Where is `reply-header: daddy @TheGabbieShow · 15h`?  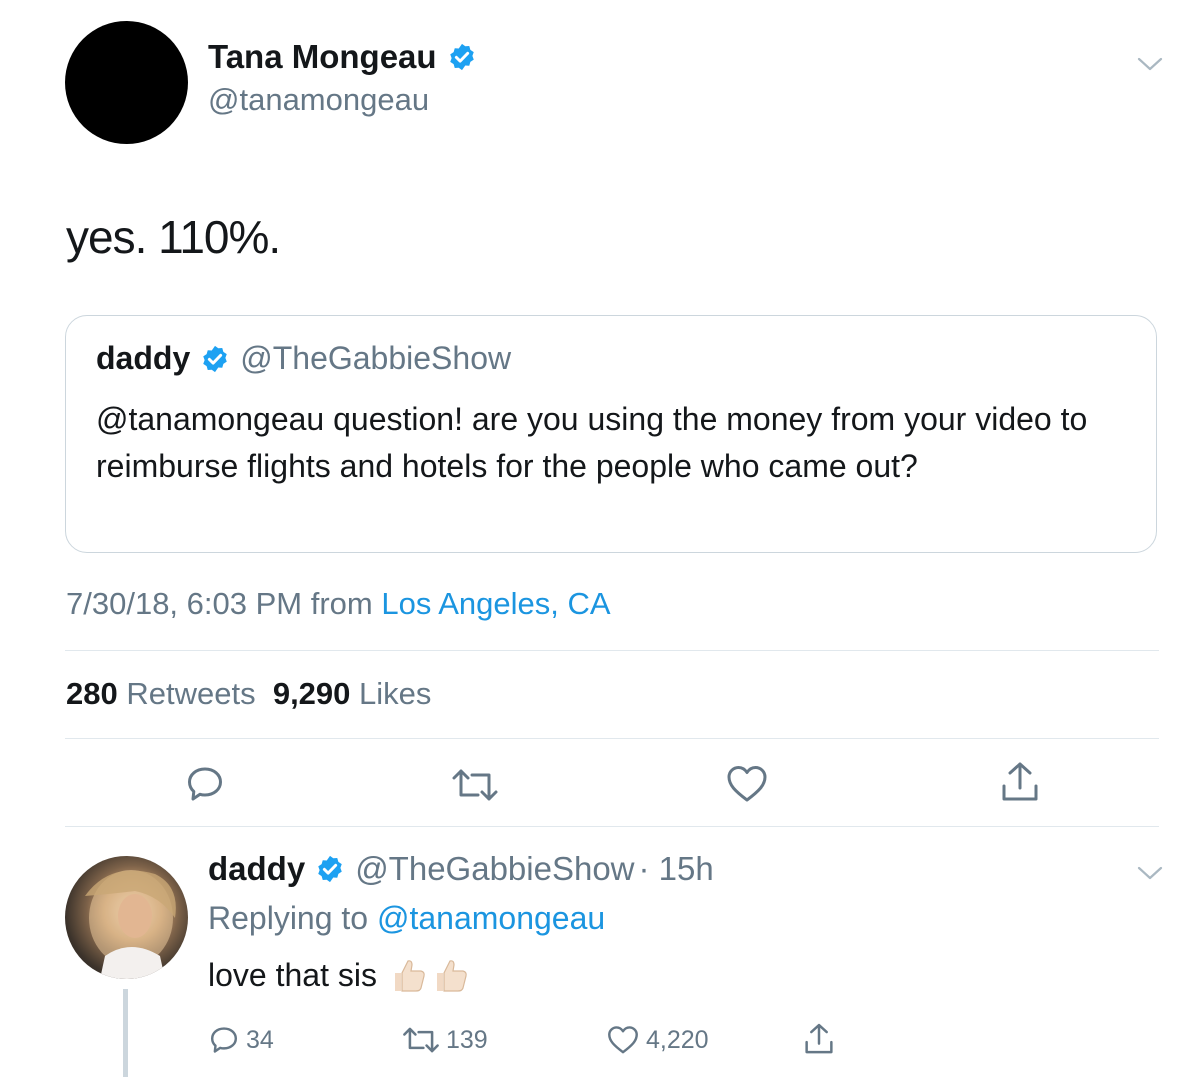
reply-header: daddy @TheGabbieShow · 15h is located at coordinates (461, 869).